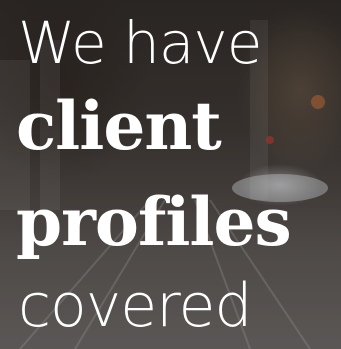 This screenshot has height=349, width=341. Describe the element at coordinates (140, 43) in the screenshot. I see `headline-line-1: We have` at that location.